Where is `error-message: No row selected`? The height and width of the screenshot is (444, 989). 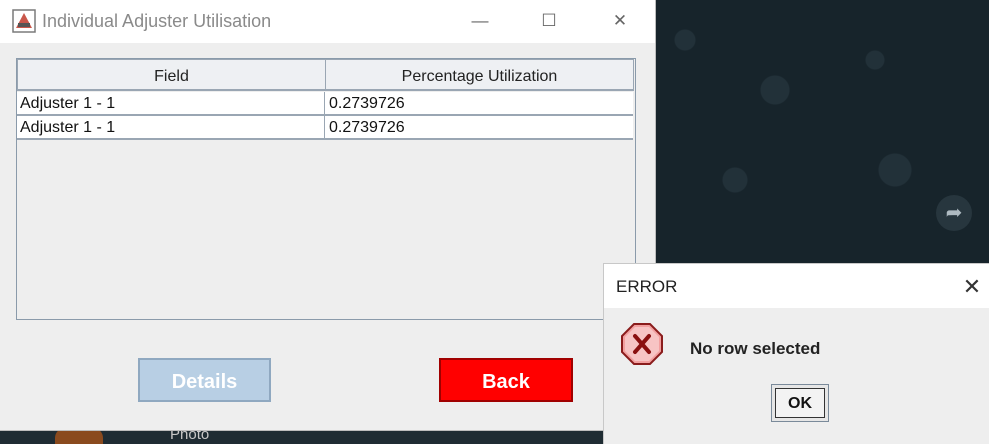
error-message: No row selected is located at coordinates (755, 348).